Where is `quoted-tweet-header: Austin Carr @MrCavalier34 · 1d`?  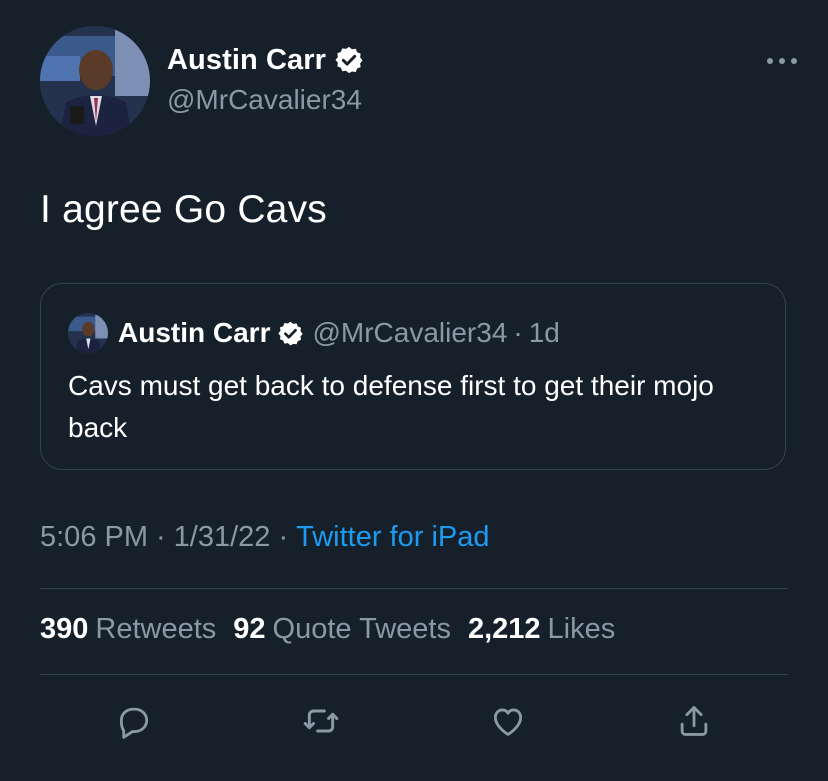
quoted-tweet-header: Austin Carr @MrCavalier34 · 1d is located at coordinates (314, 333).